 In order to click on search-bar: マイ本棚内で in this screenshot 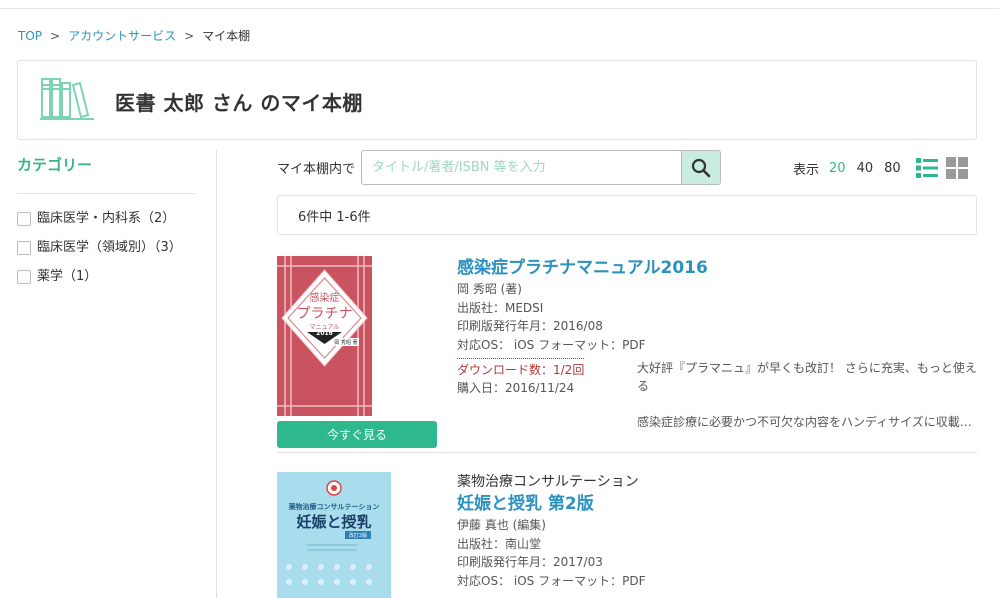, I will do `click(499, 167)`.